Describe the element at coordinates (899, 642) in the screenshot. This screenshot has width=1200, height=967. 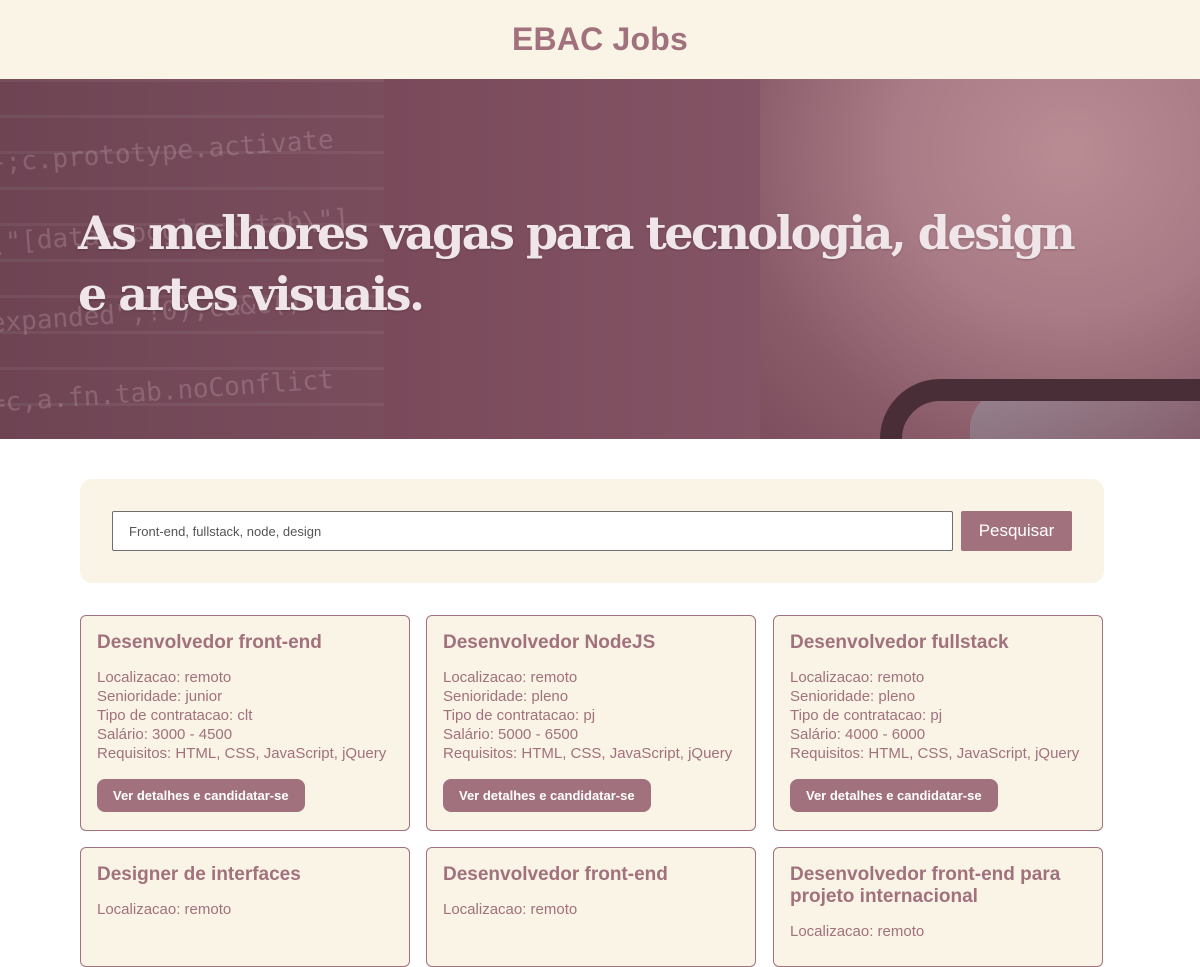
I see `job-title: Desenvolvedor fullstack` at that location.